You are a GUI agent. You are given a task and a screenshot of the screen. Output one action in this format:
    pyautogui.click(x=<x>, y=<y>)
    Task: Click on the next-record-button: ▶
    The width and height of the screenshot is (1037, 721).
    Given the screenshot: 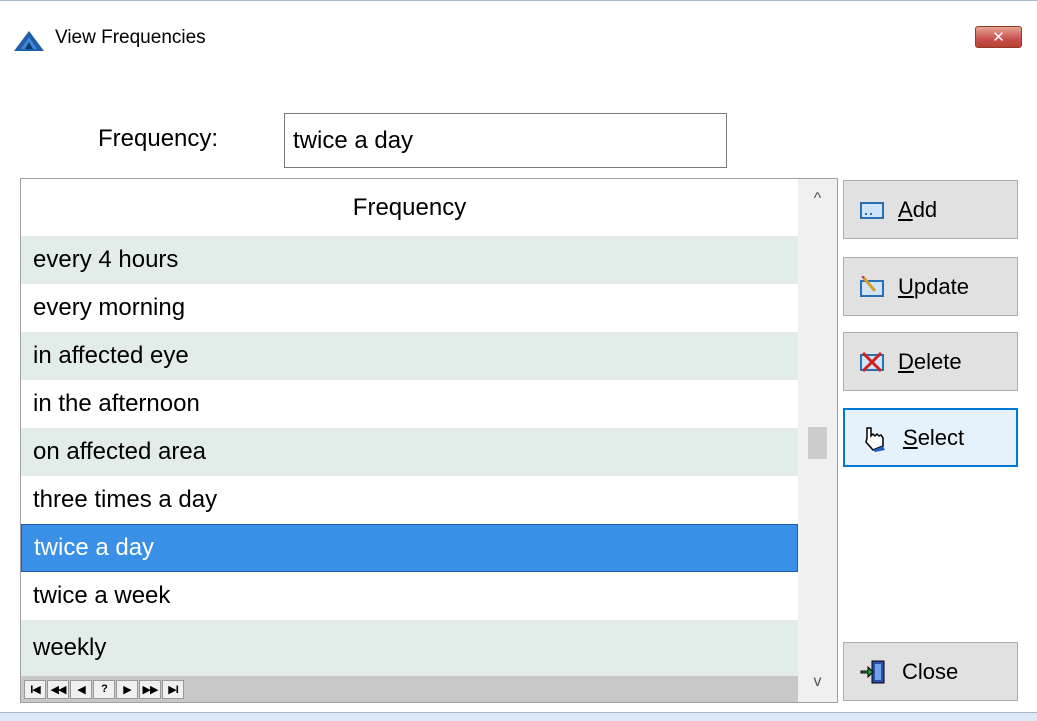 What is the action you would take?
    pyautogui.click(x=127, y=689)
    